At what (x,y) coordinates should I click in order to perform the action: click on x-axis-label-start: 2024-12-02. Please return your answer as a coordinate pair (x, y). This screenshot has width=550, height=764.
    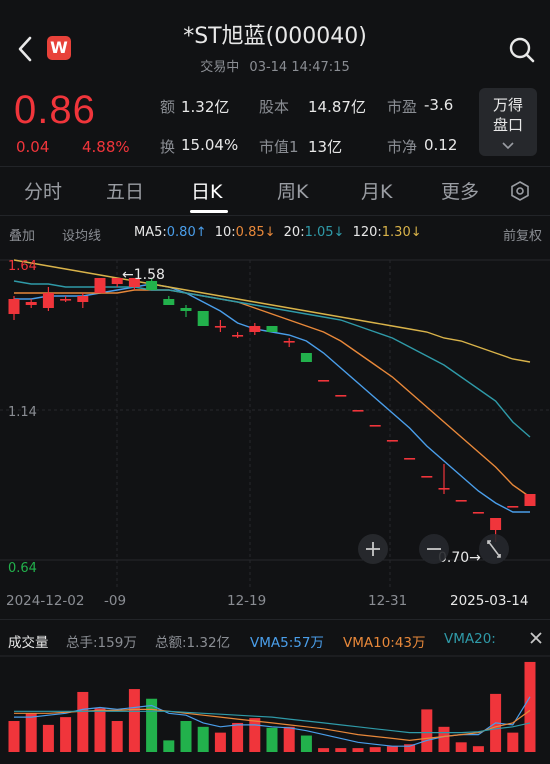
    Looking at the image, I should click on (45, 601).